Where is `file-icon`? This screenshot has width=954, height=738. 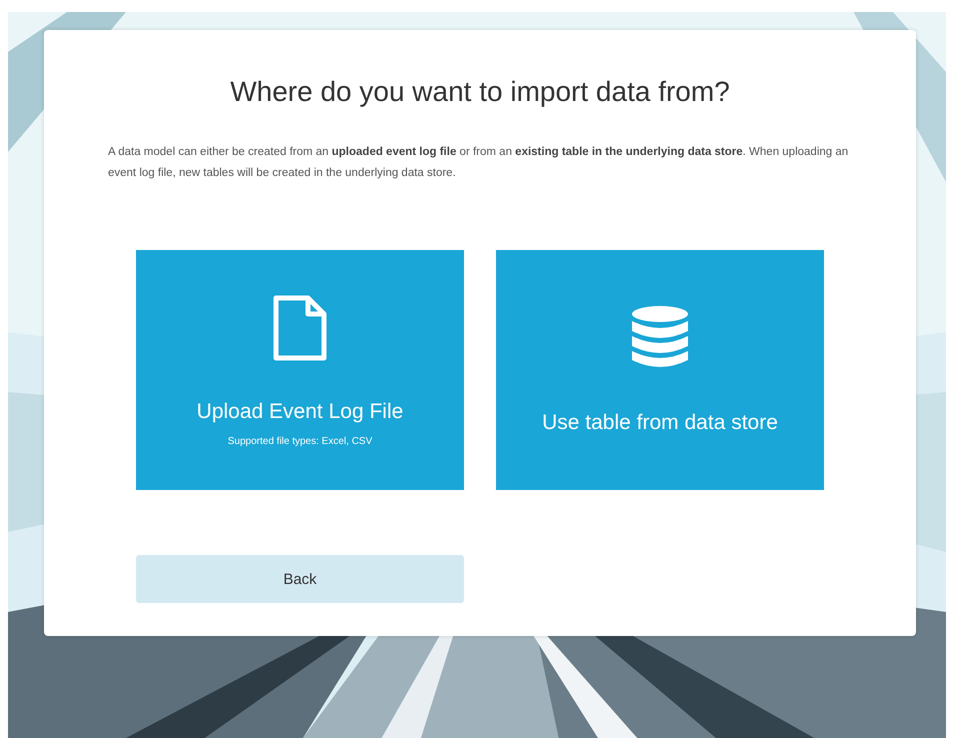 file-icon is located at coordinates (300, 328).